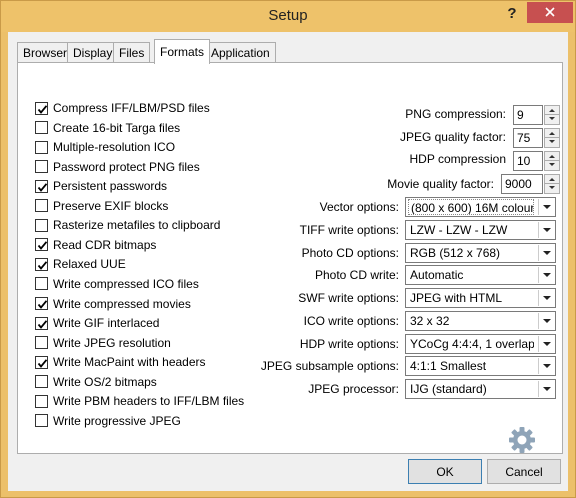 The width and height of the screenshot is (576, 498). Describe the element at coordinates (97, 323) in the screenshot. I see `checkbox-row: Write GIF interlaced` at that location.